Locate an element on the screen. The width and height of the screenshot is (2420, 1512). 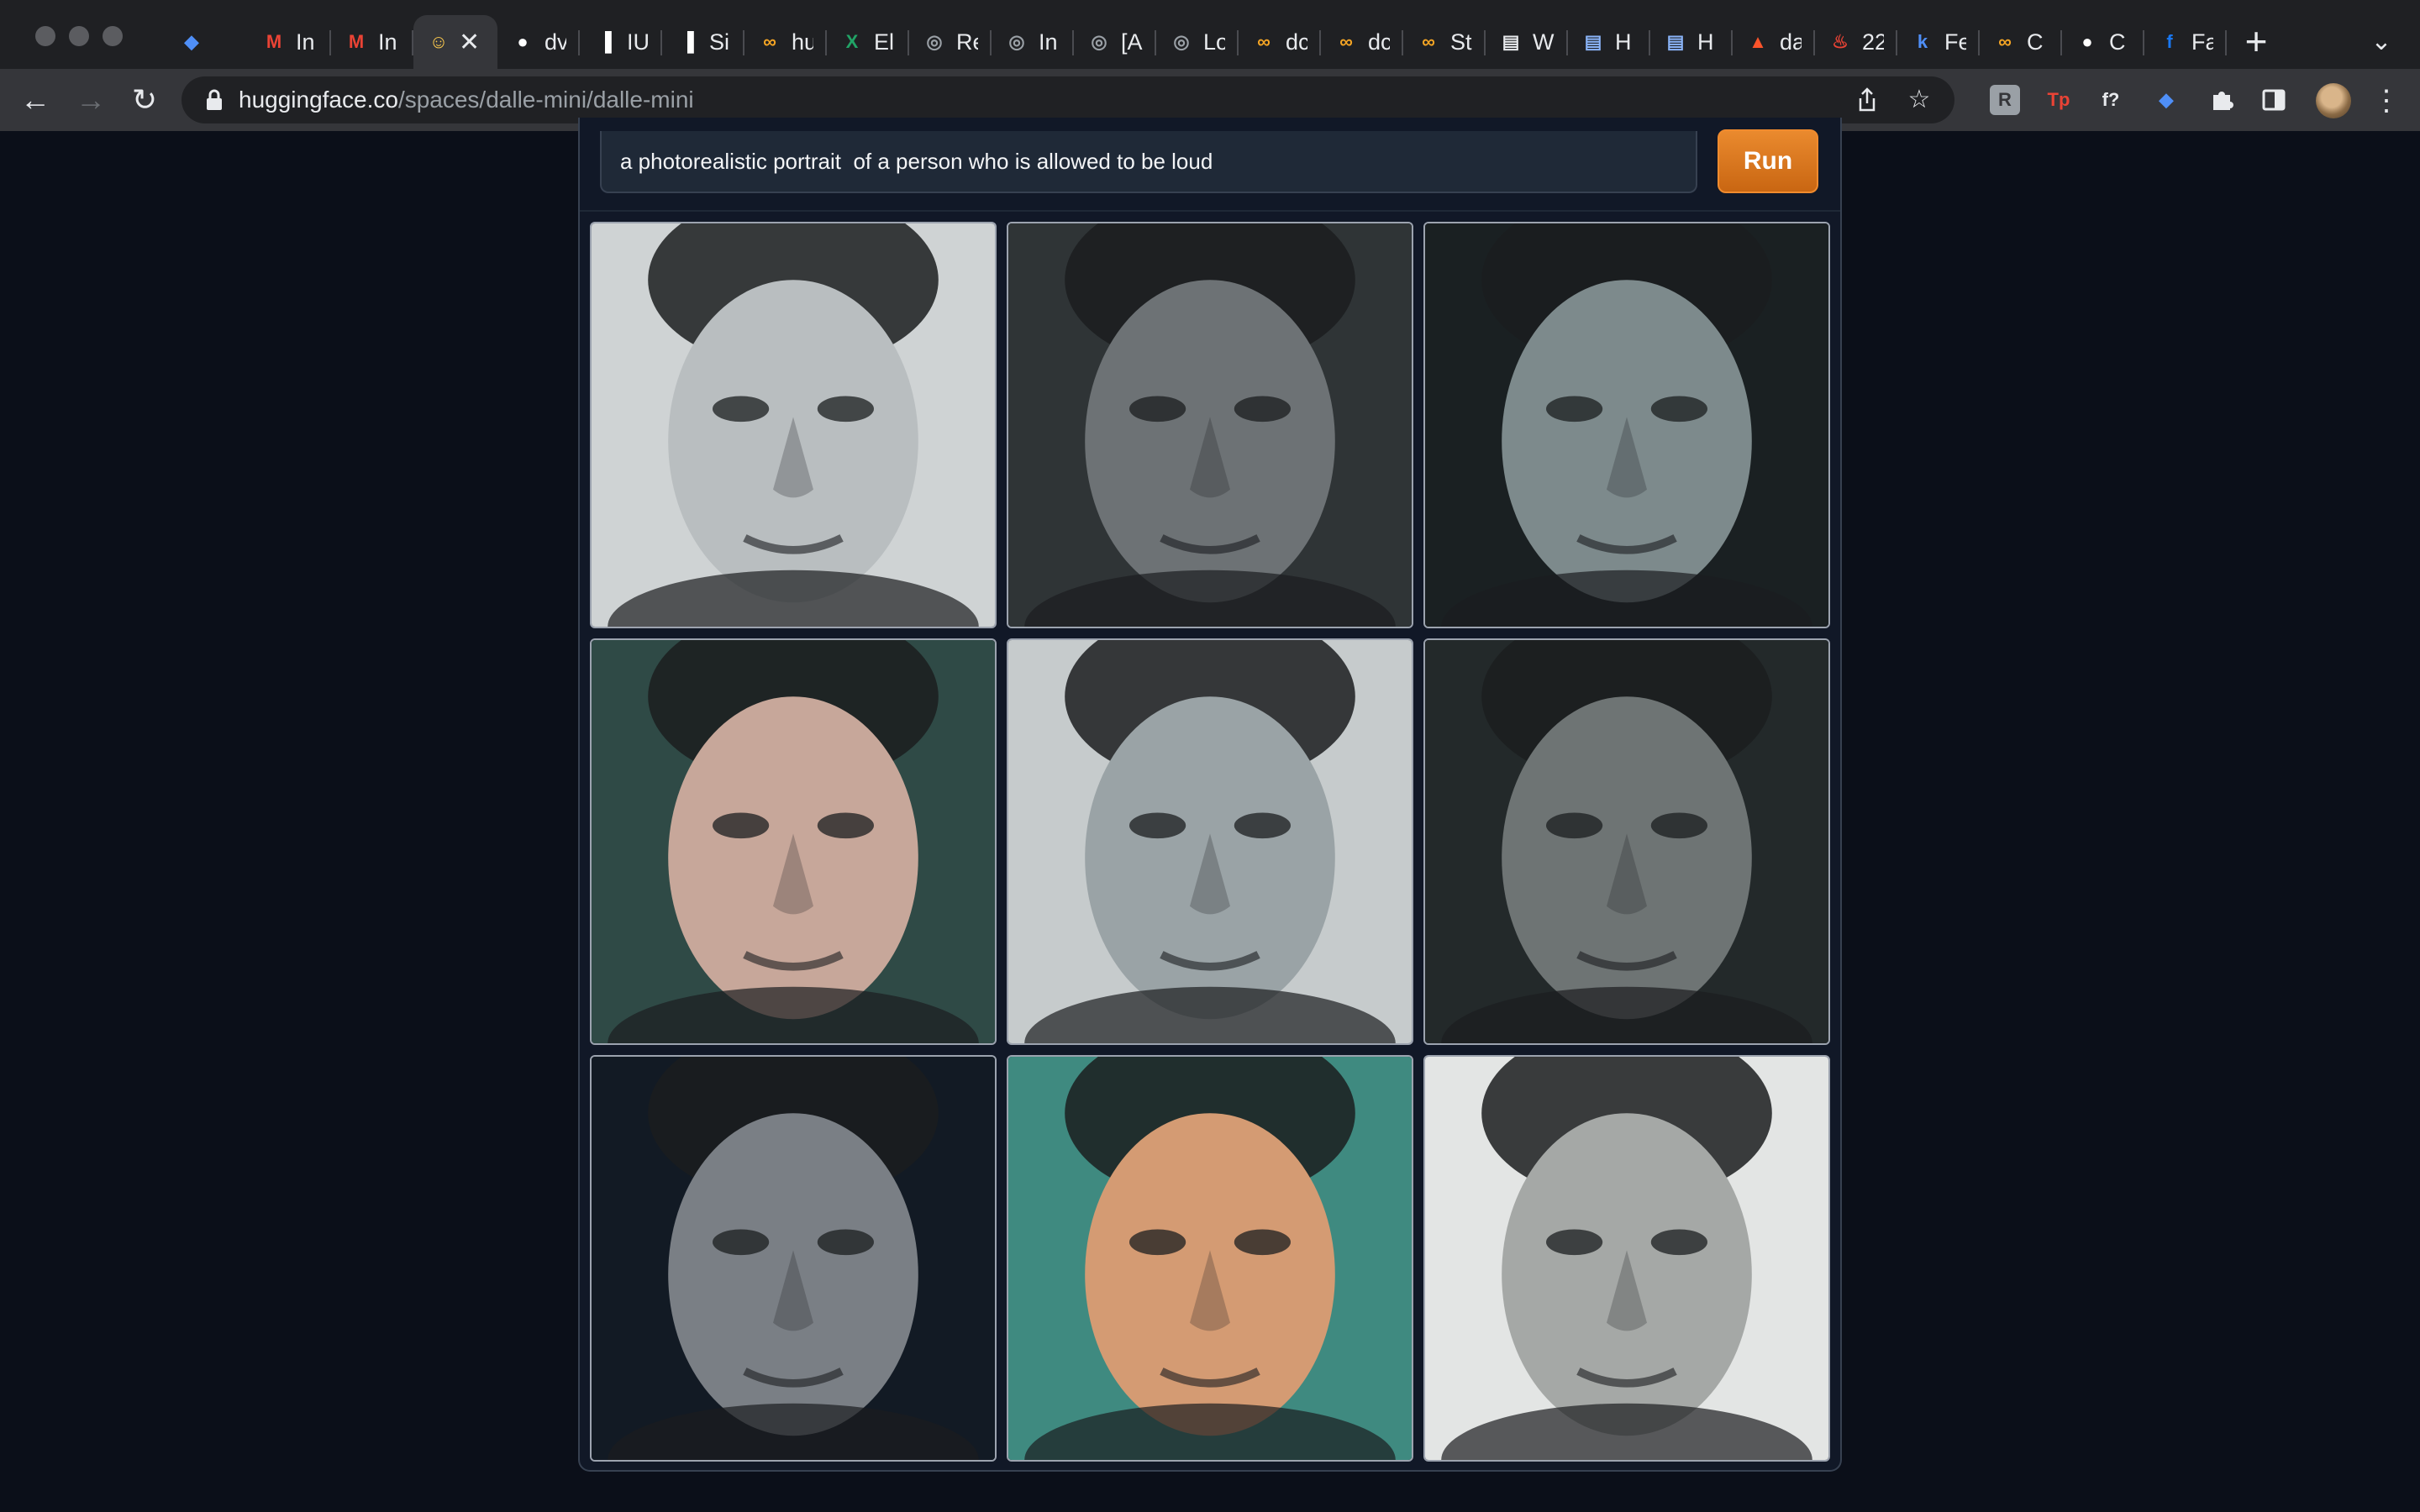
tab-title: Fa is located at coordinates (2202, 42).